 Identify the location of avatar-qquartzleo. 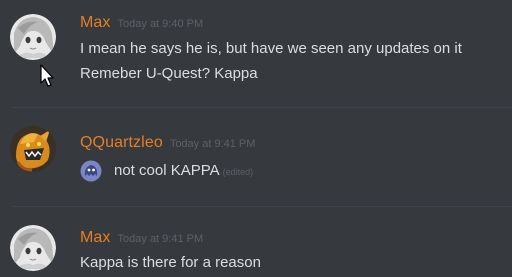
(33, 149).